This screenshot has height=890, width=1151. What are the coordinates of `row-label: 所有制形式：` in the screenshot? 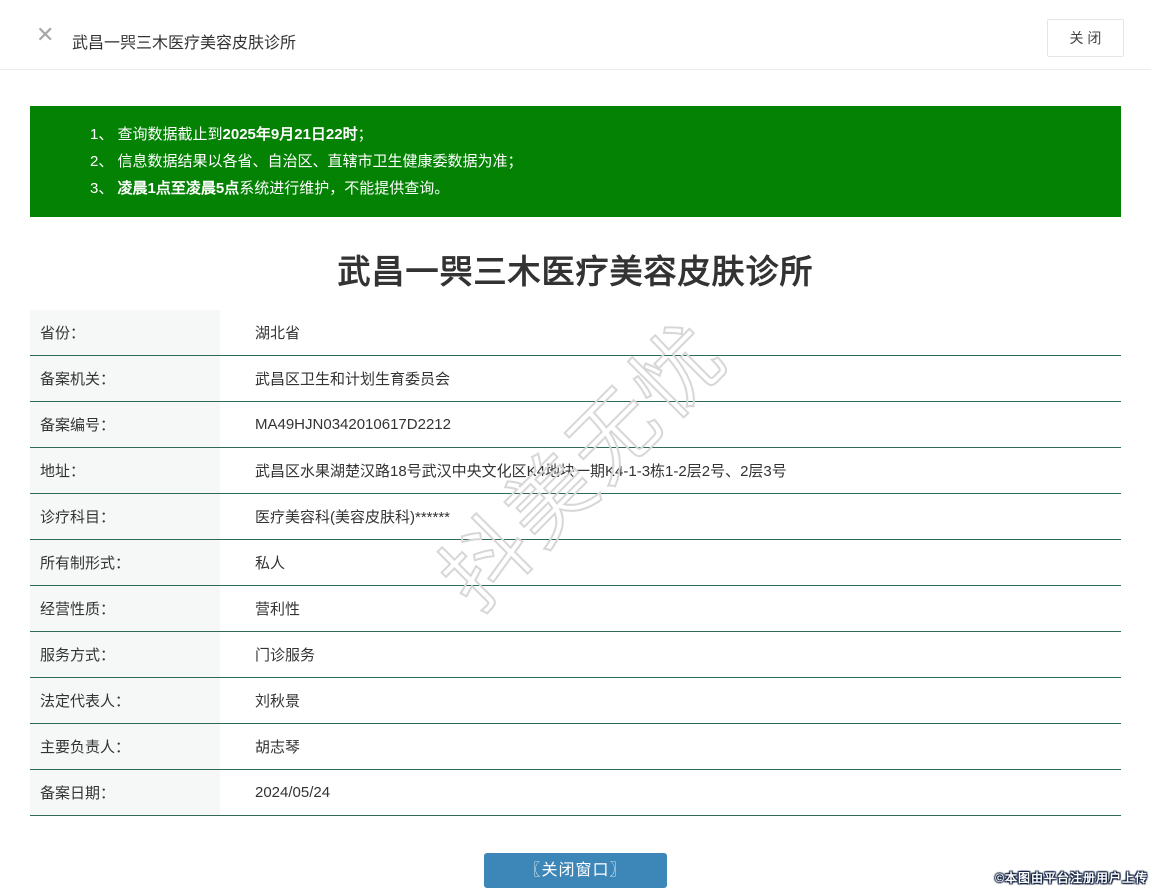 It's located at (125, 562).